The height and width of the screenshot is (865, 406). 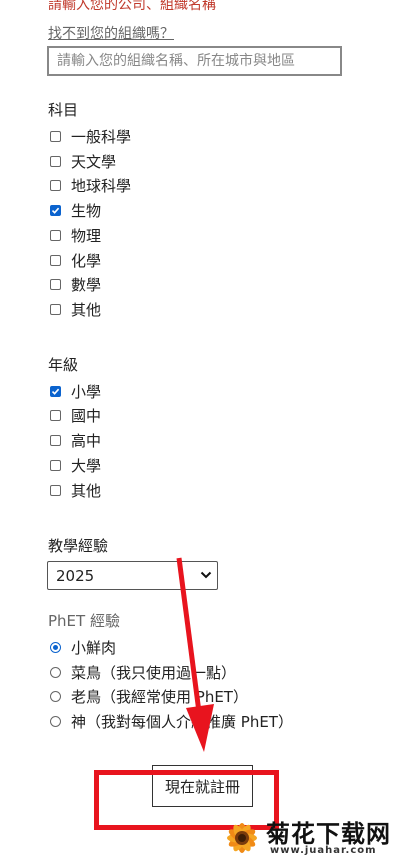 I want to click on subject-option: 地球科學, so click(x=90, y=185).